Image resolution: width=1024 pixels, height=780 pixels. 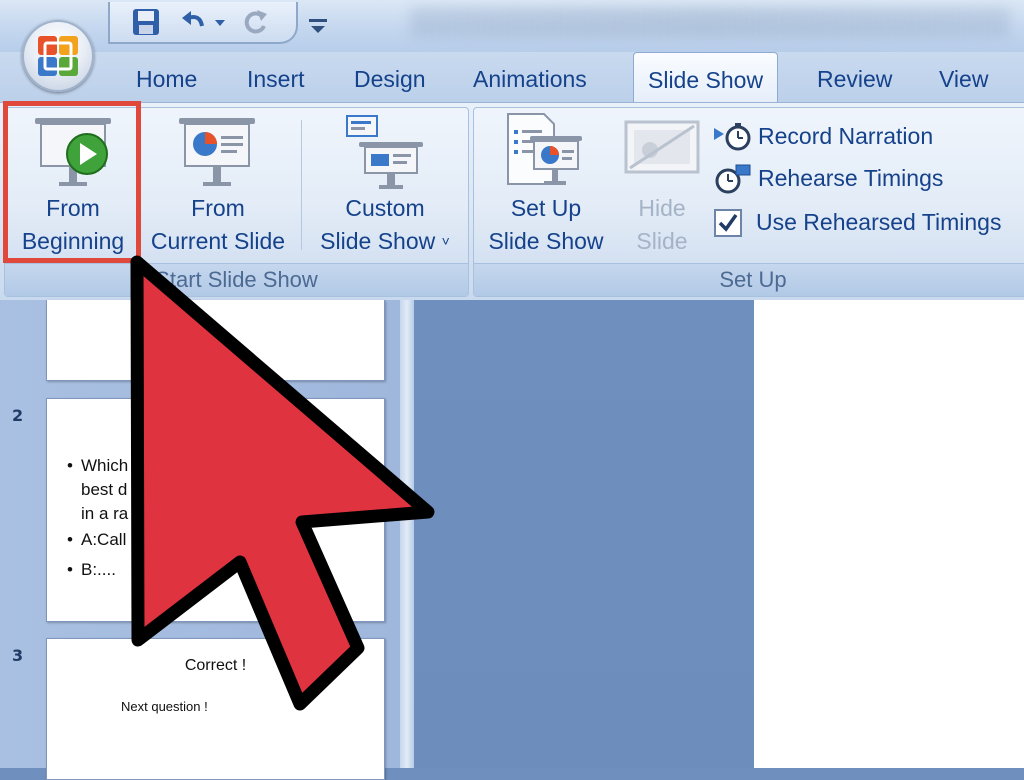 I want to click on tab-review: Review, so click(x=854, y=79).